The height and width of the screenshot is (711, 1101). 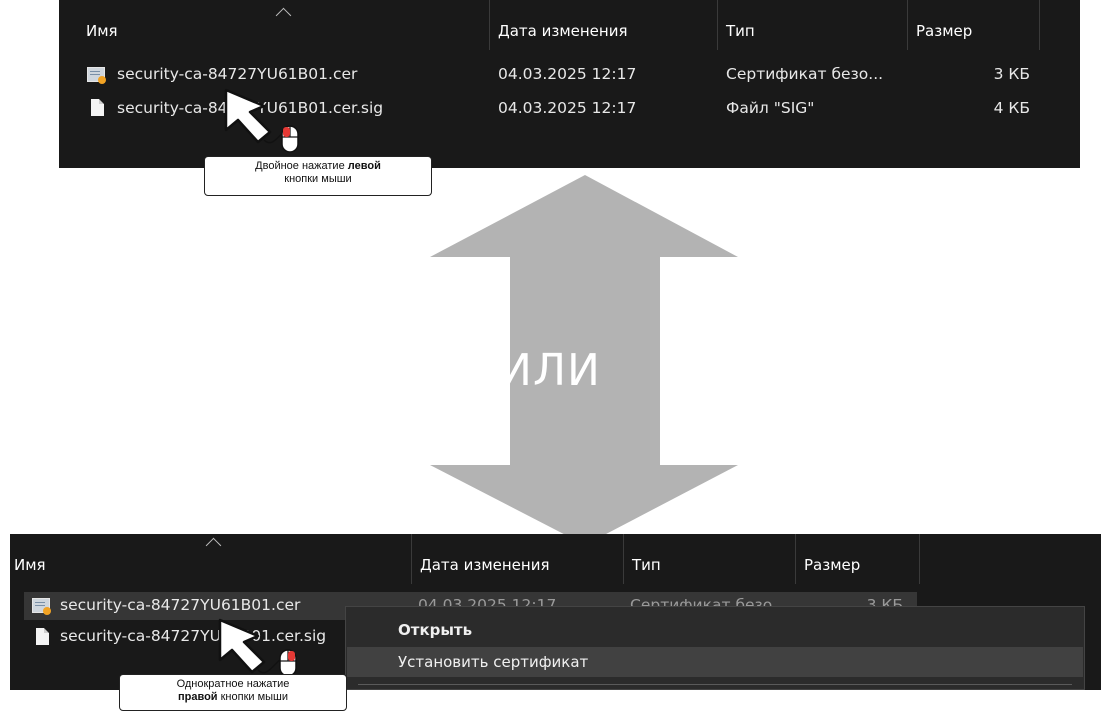 What do you see at coordinates (291, 656) in the screenshot?
I see `right-mouse-button-icon` at bounding box center [291, 656].